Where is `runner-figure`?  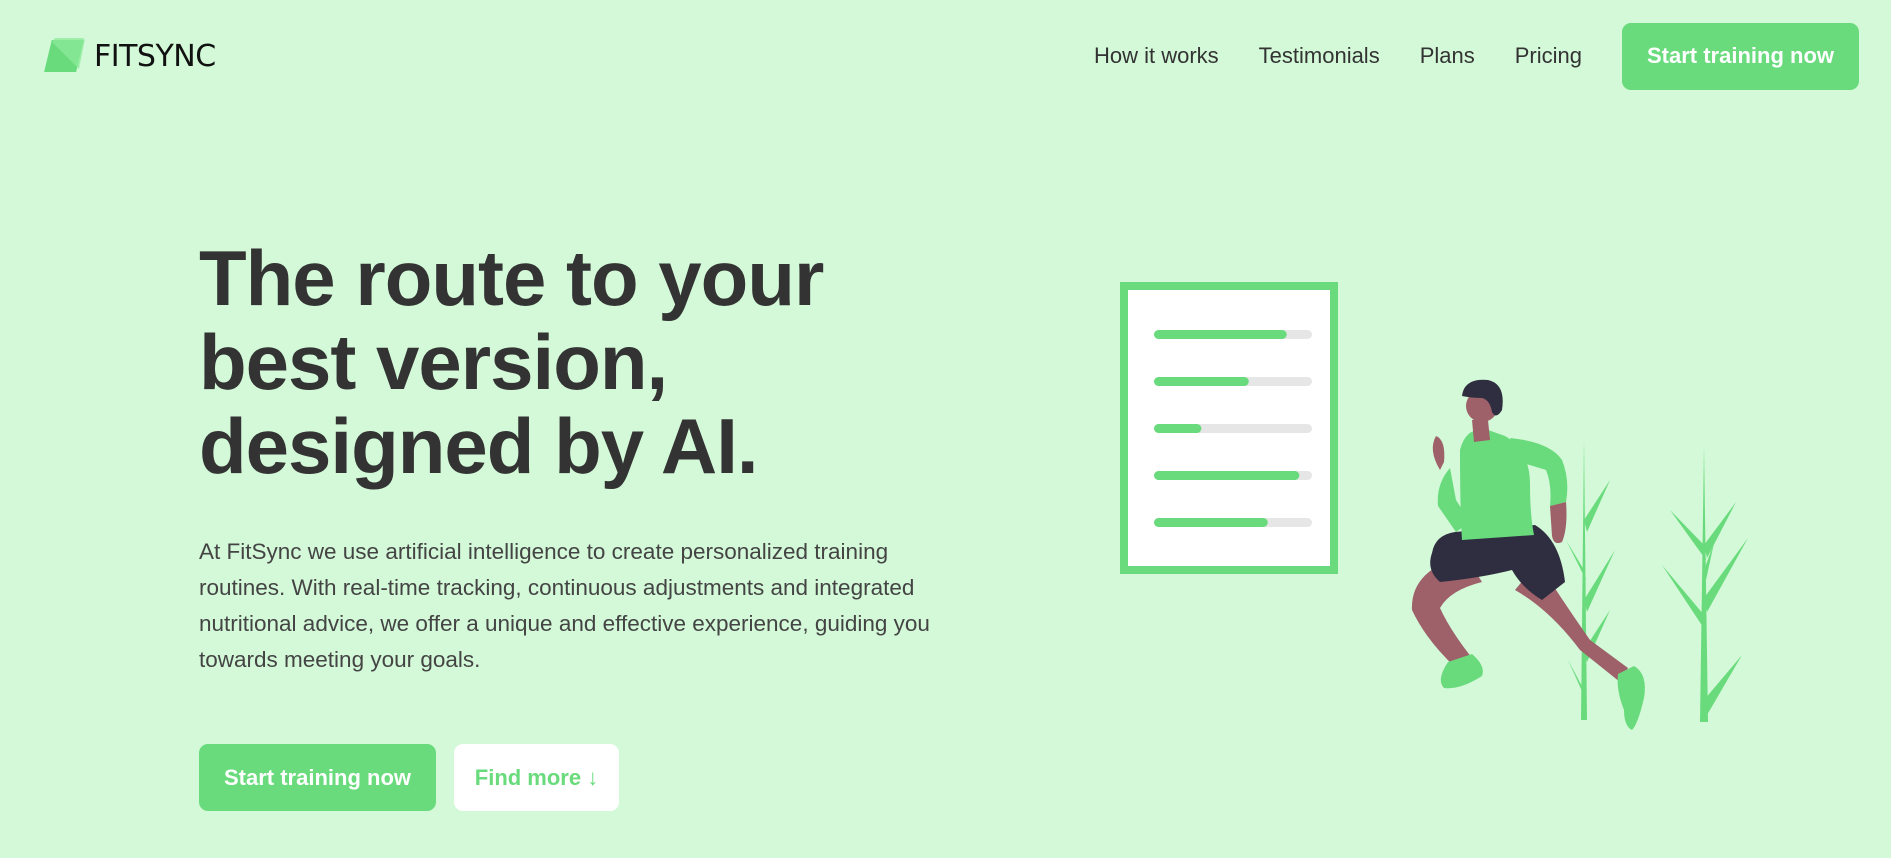
runner-figure is located at coordinates (1528, 554).